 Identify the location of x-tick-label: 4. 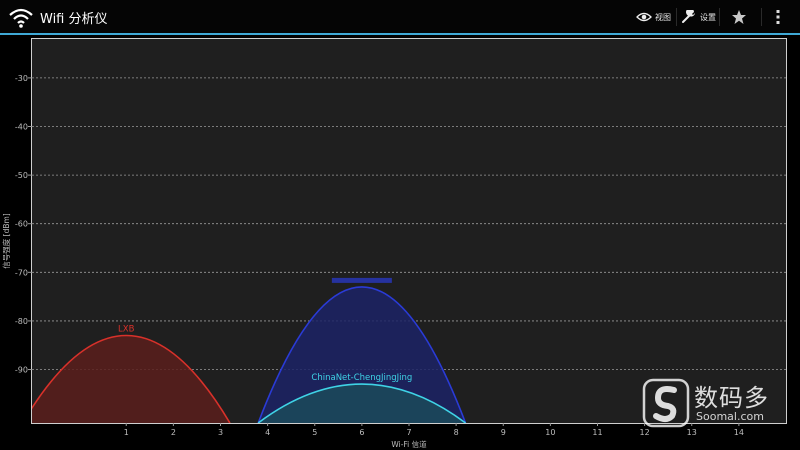
(267, 432).